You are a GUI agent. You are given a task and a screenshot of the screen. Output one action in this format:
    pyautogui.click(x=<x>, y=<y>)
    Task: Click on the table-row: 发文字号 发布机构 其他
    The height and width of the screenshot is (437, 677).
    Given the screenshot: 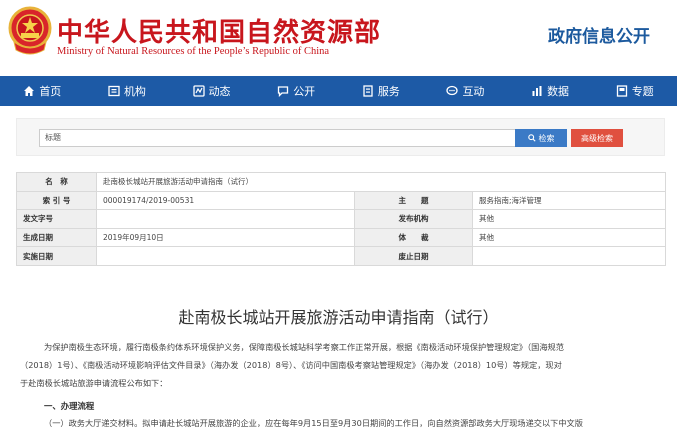 What is the action you would take?
    pyautogui.click(x=341, y=219)
    